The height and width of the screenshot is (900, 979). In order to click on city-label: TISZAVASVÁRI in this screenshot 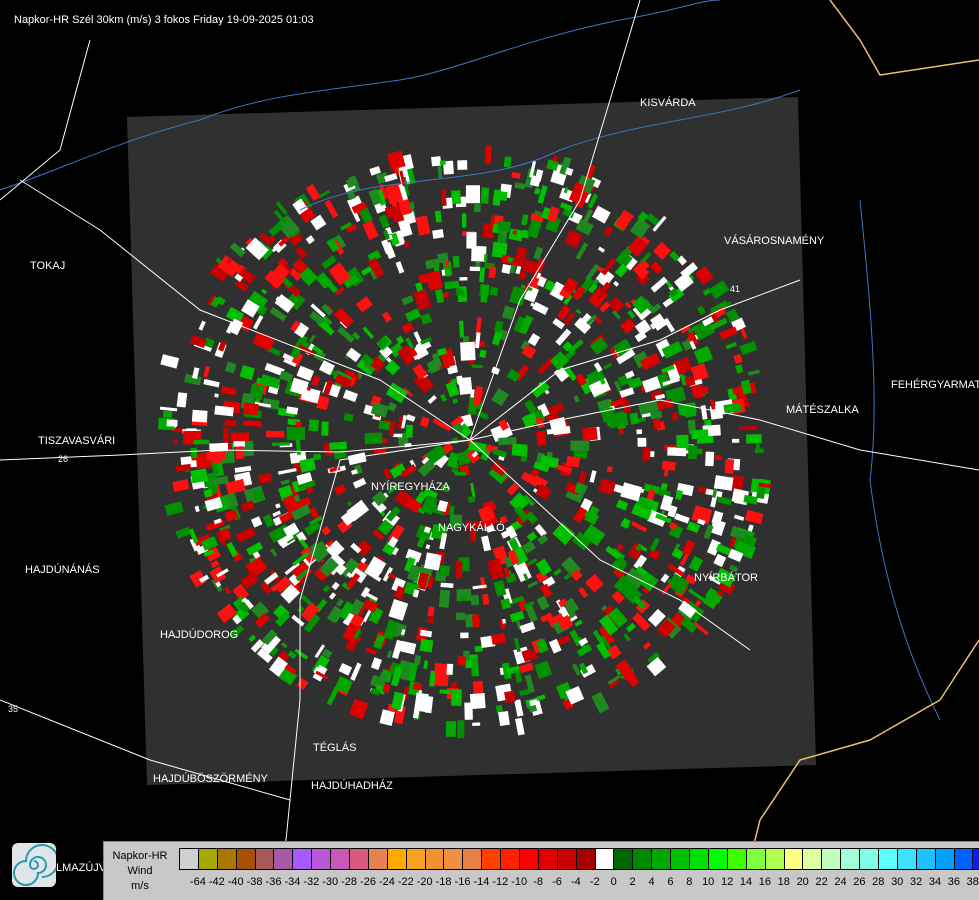, I will do `click(77, 441)`.